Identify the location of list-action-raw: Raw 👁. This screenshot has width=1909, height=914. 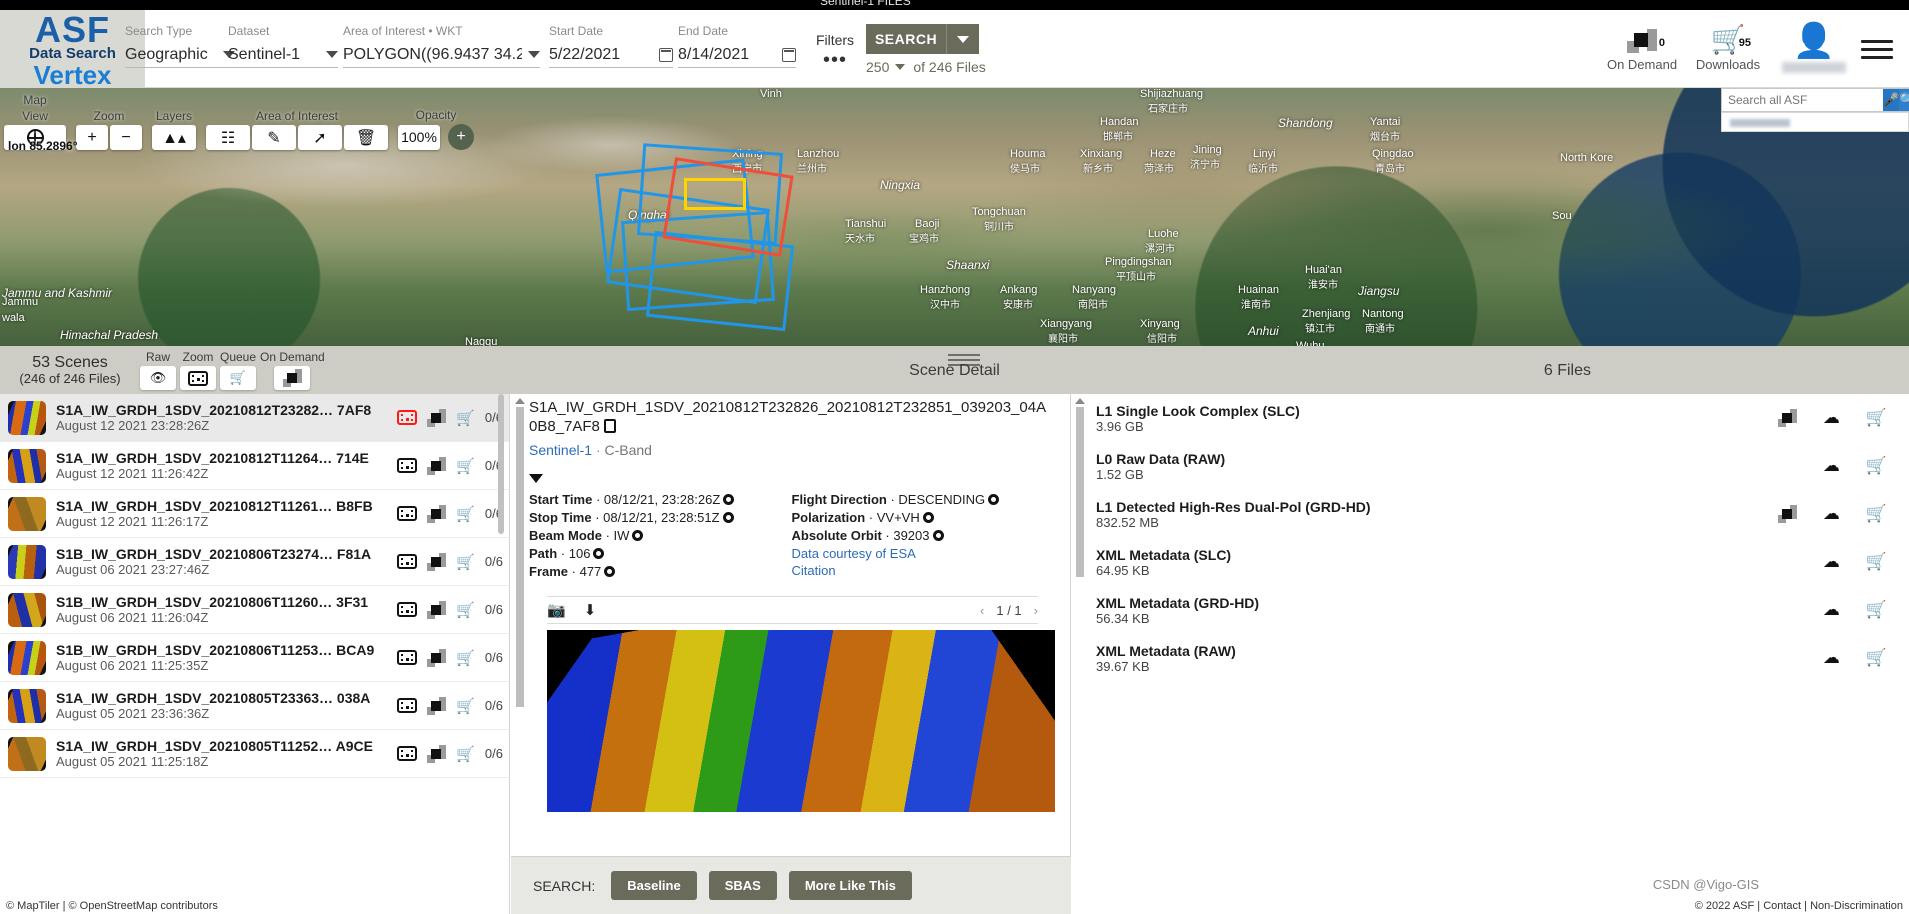
(158, 370).